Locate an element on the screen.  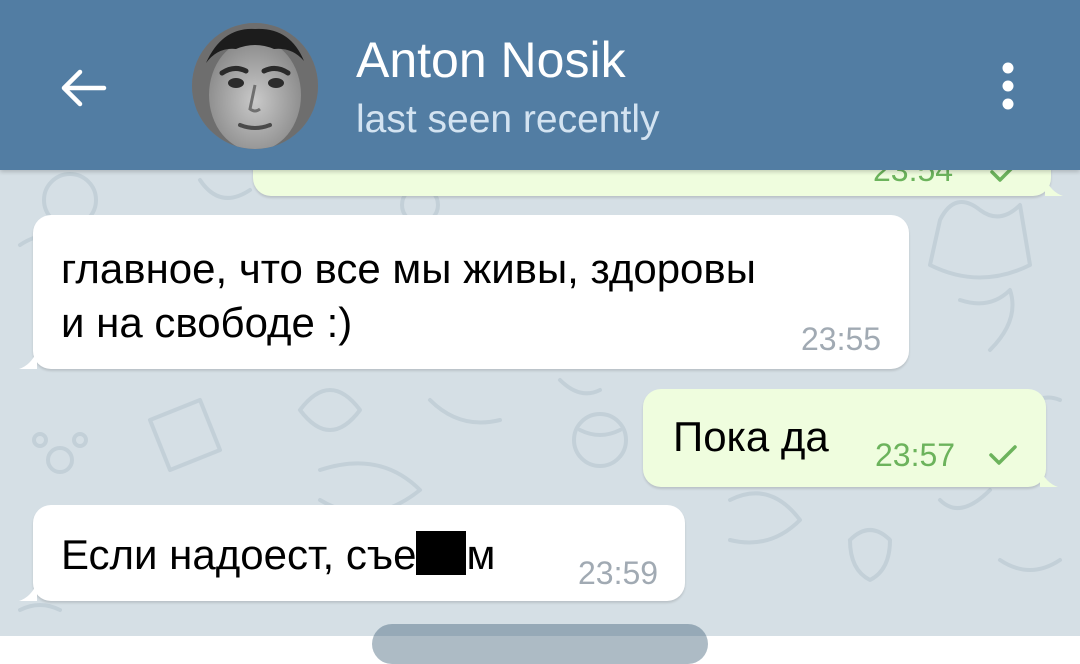
more-vertical-icon is located at coordinates (1008, 87).